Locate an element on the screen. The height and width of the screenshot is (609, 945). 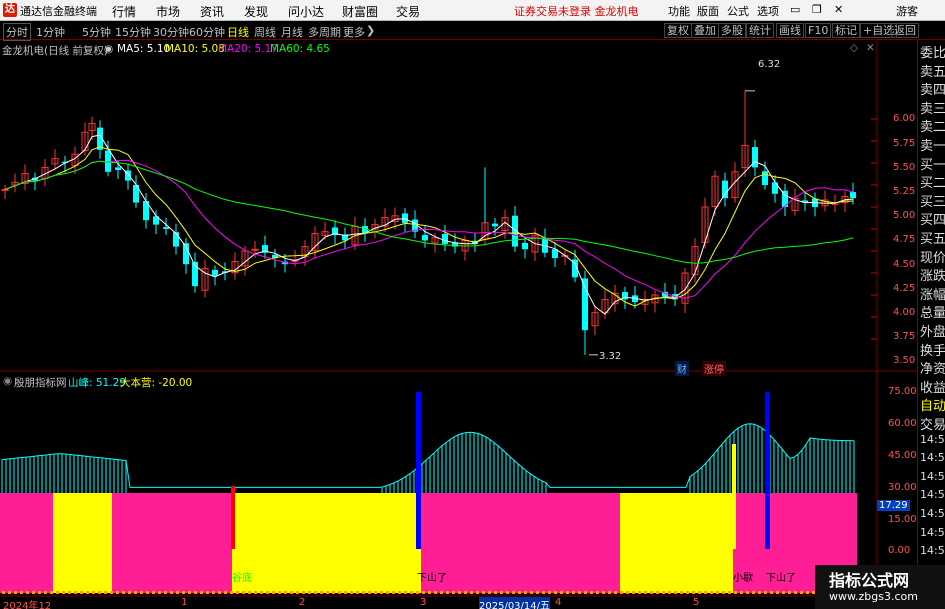
side-item: 涨跌 is located at coordinates (932, 274).